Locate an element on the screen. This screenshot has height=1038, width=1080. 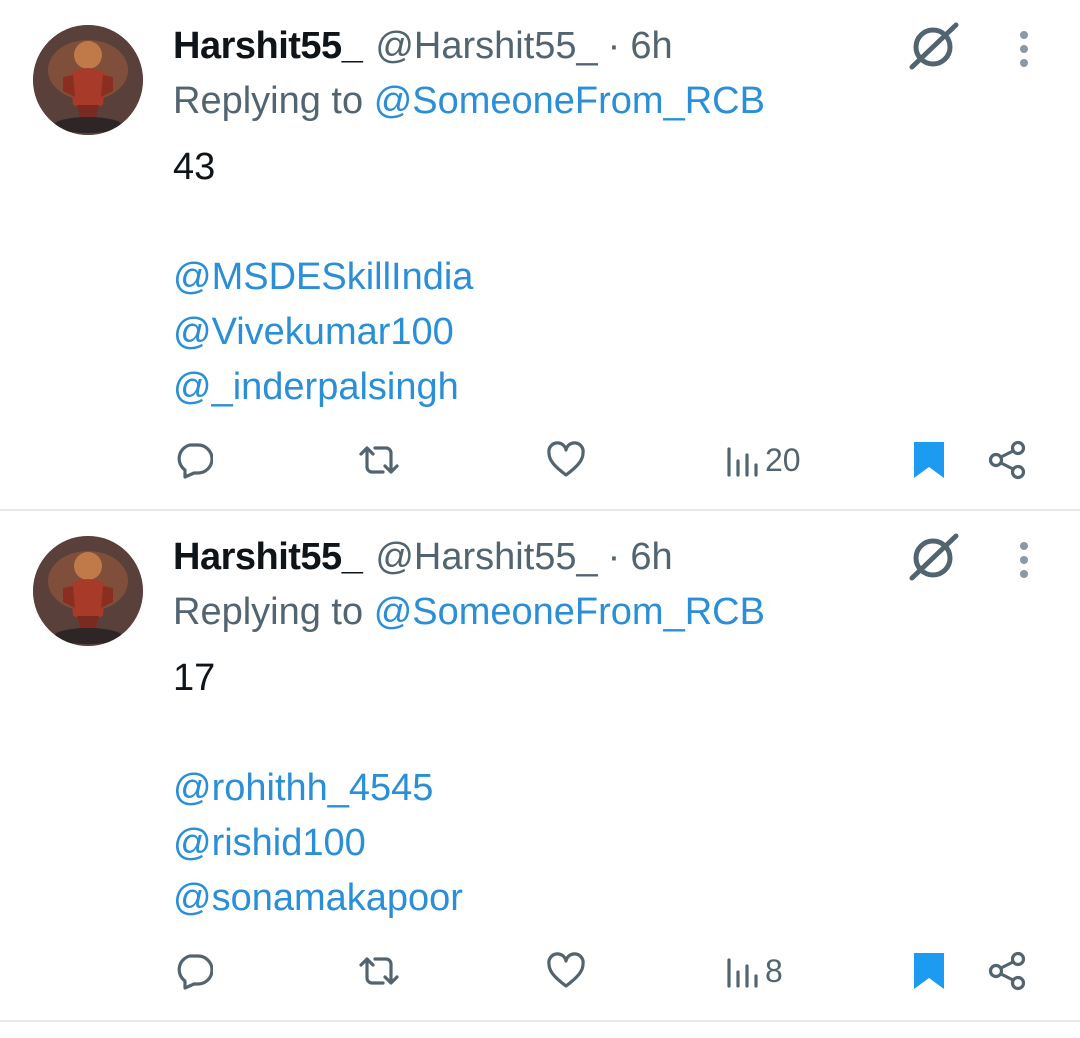
mention-link: @sonamakapoor is located at coordinates (318, 898).